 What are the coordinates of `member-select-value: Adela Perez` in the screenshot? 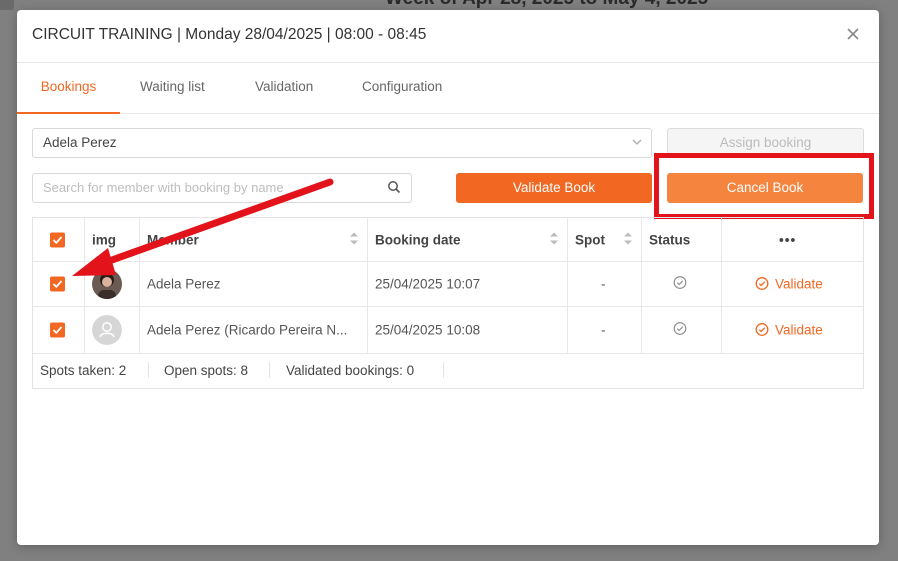 It's located at (80, 142).